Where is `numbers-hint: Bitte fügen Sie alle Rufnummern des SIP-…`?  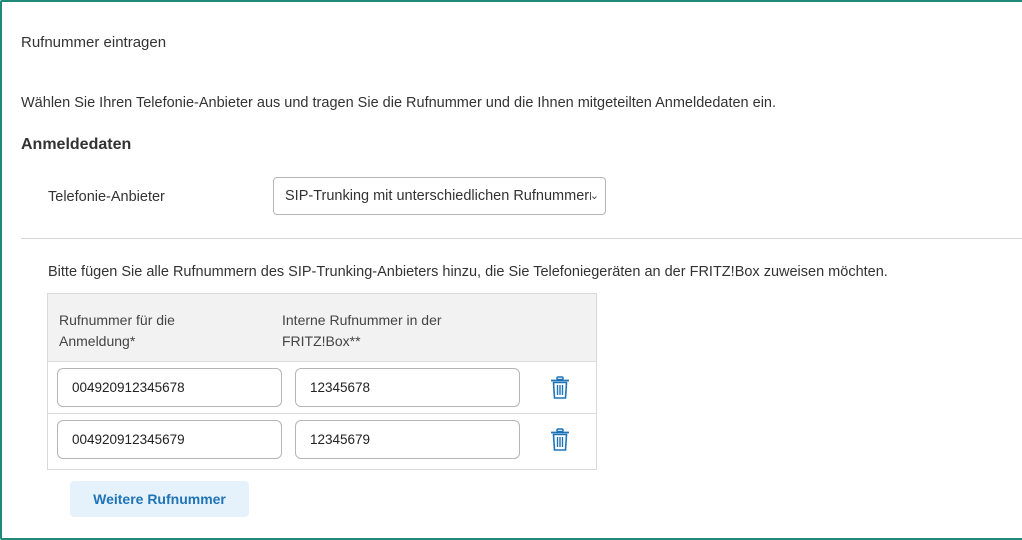 numbers-hint: Bitte fügen Sie alle Rufnummern des SIP-… is located at coordinates (468, 272).